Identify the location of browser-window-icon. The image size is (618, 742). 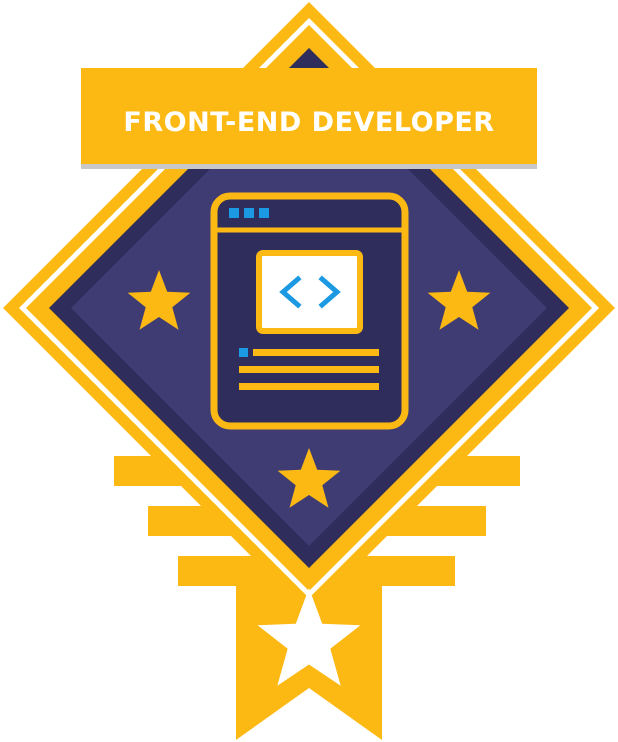
(309, 311).